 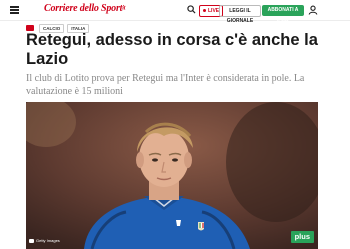 What do you see at coordinates (124, 8) in the screenshot?
I see `logo-suffix: it` at bounding box center [124, 8].